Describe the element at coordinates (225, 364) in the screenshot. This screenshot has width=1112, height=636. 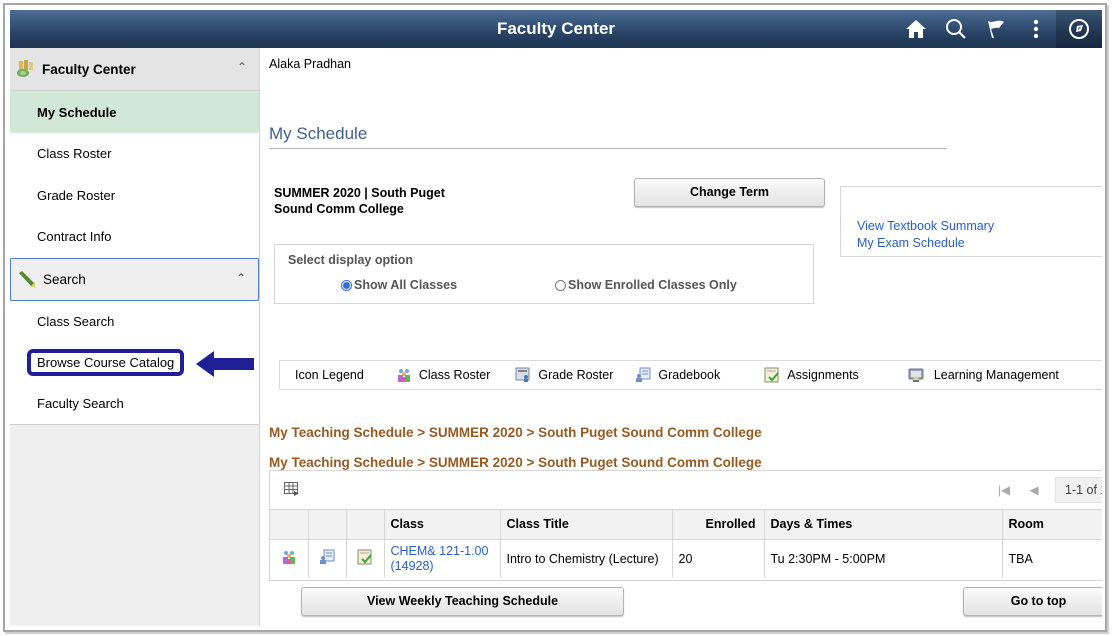
I see `arrow-annotation-icon` at that location.